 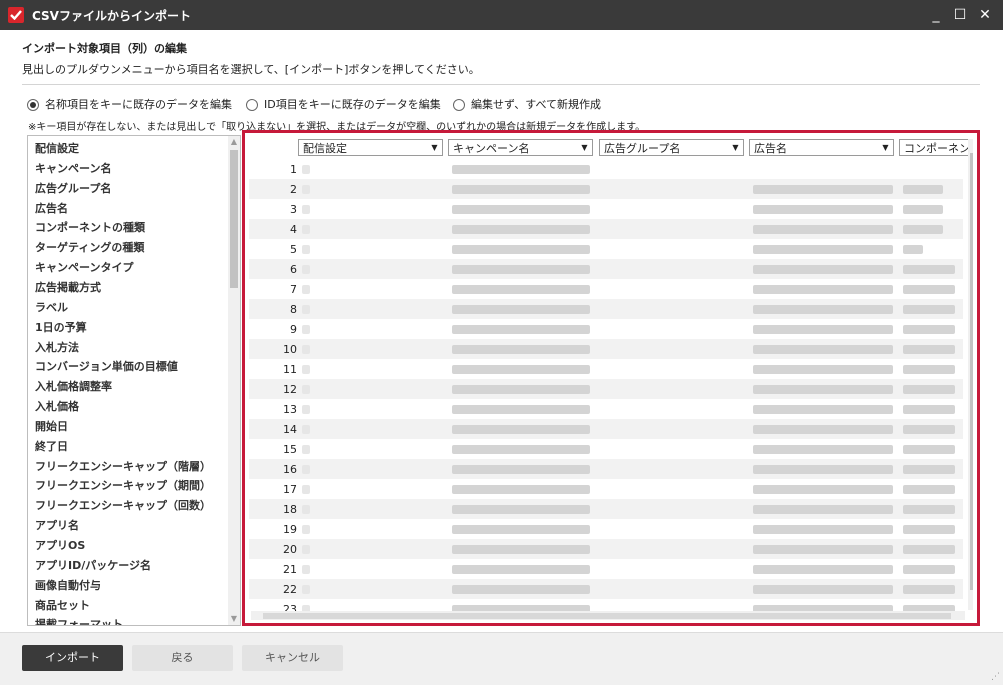 I want to click on row-number: 22, so click(x=290, y=589).